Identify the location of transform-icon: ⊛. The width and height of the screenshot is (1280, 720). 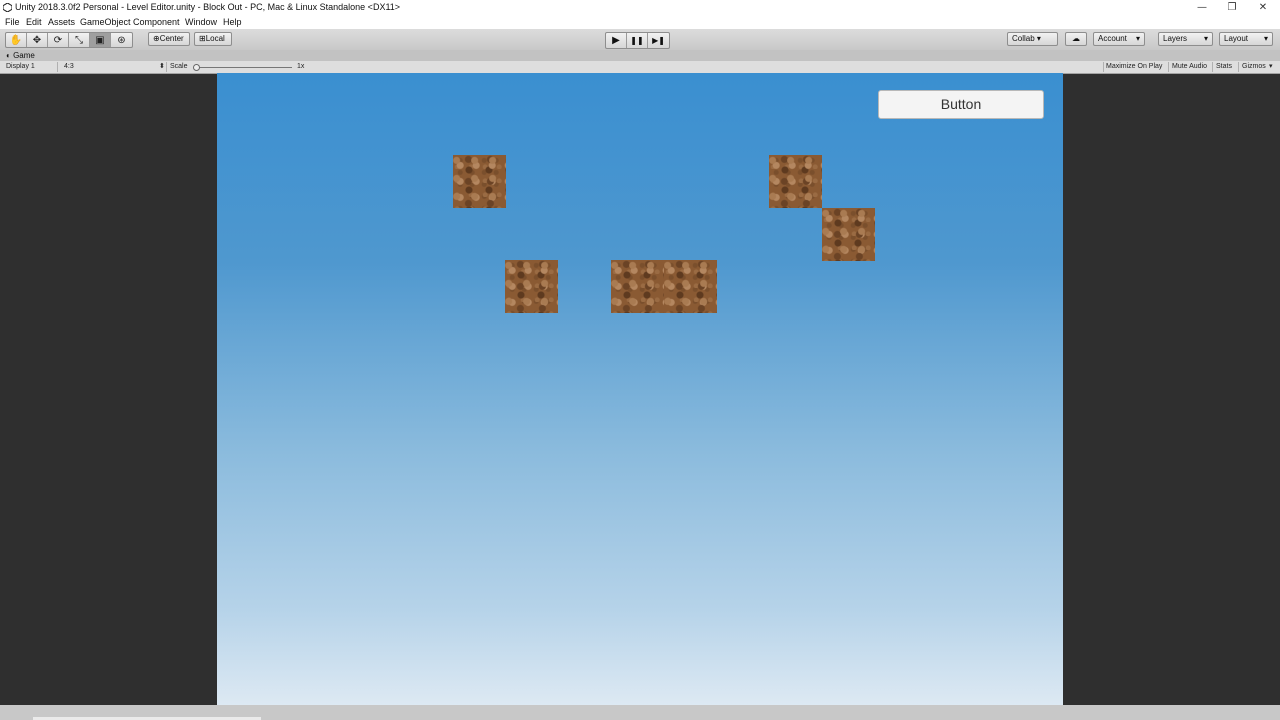
(121, 40).